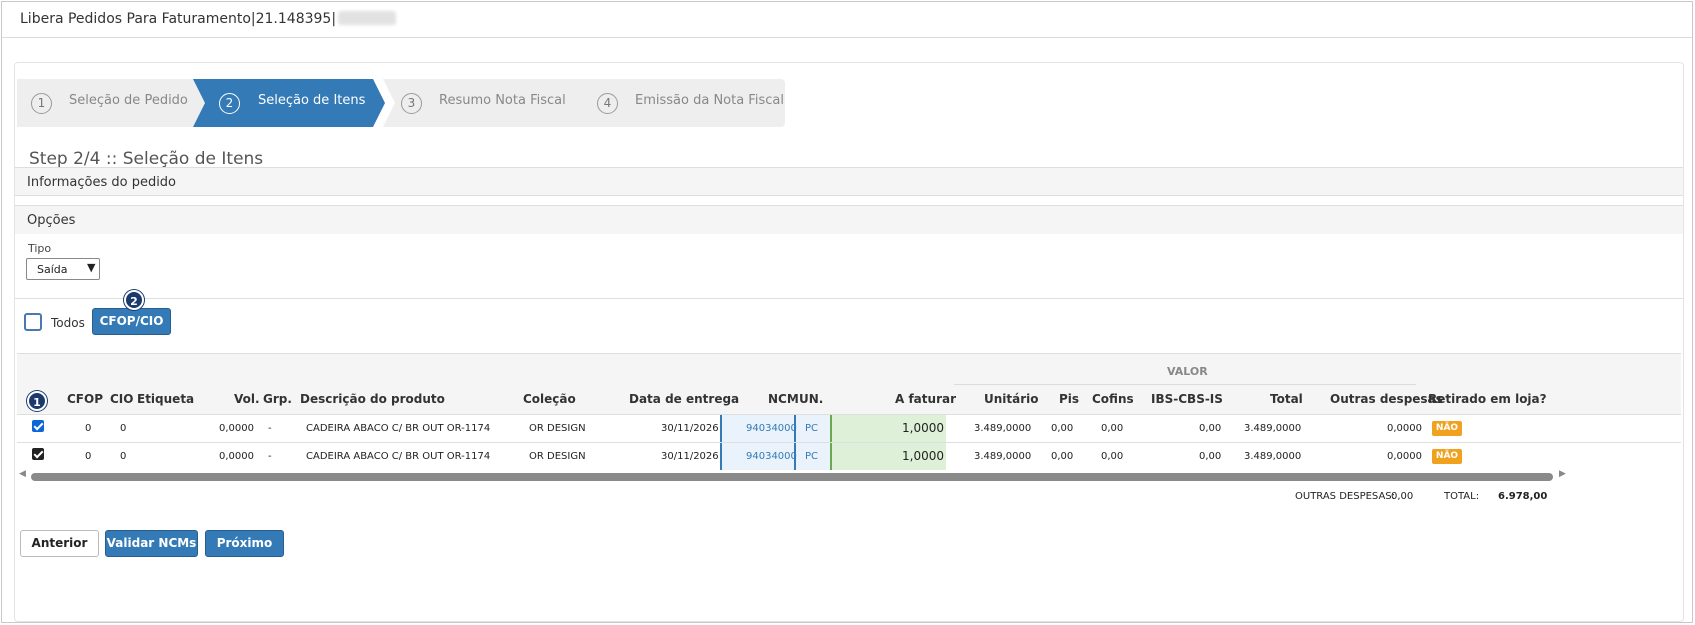 The height and width of the screenshot is (625, 1695). What do you see at coordinates (1386, 399) in the screenshot?
I see `col-outras-despesas: Outras despesas` at bounding box center [1386, 399].